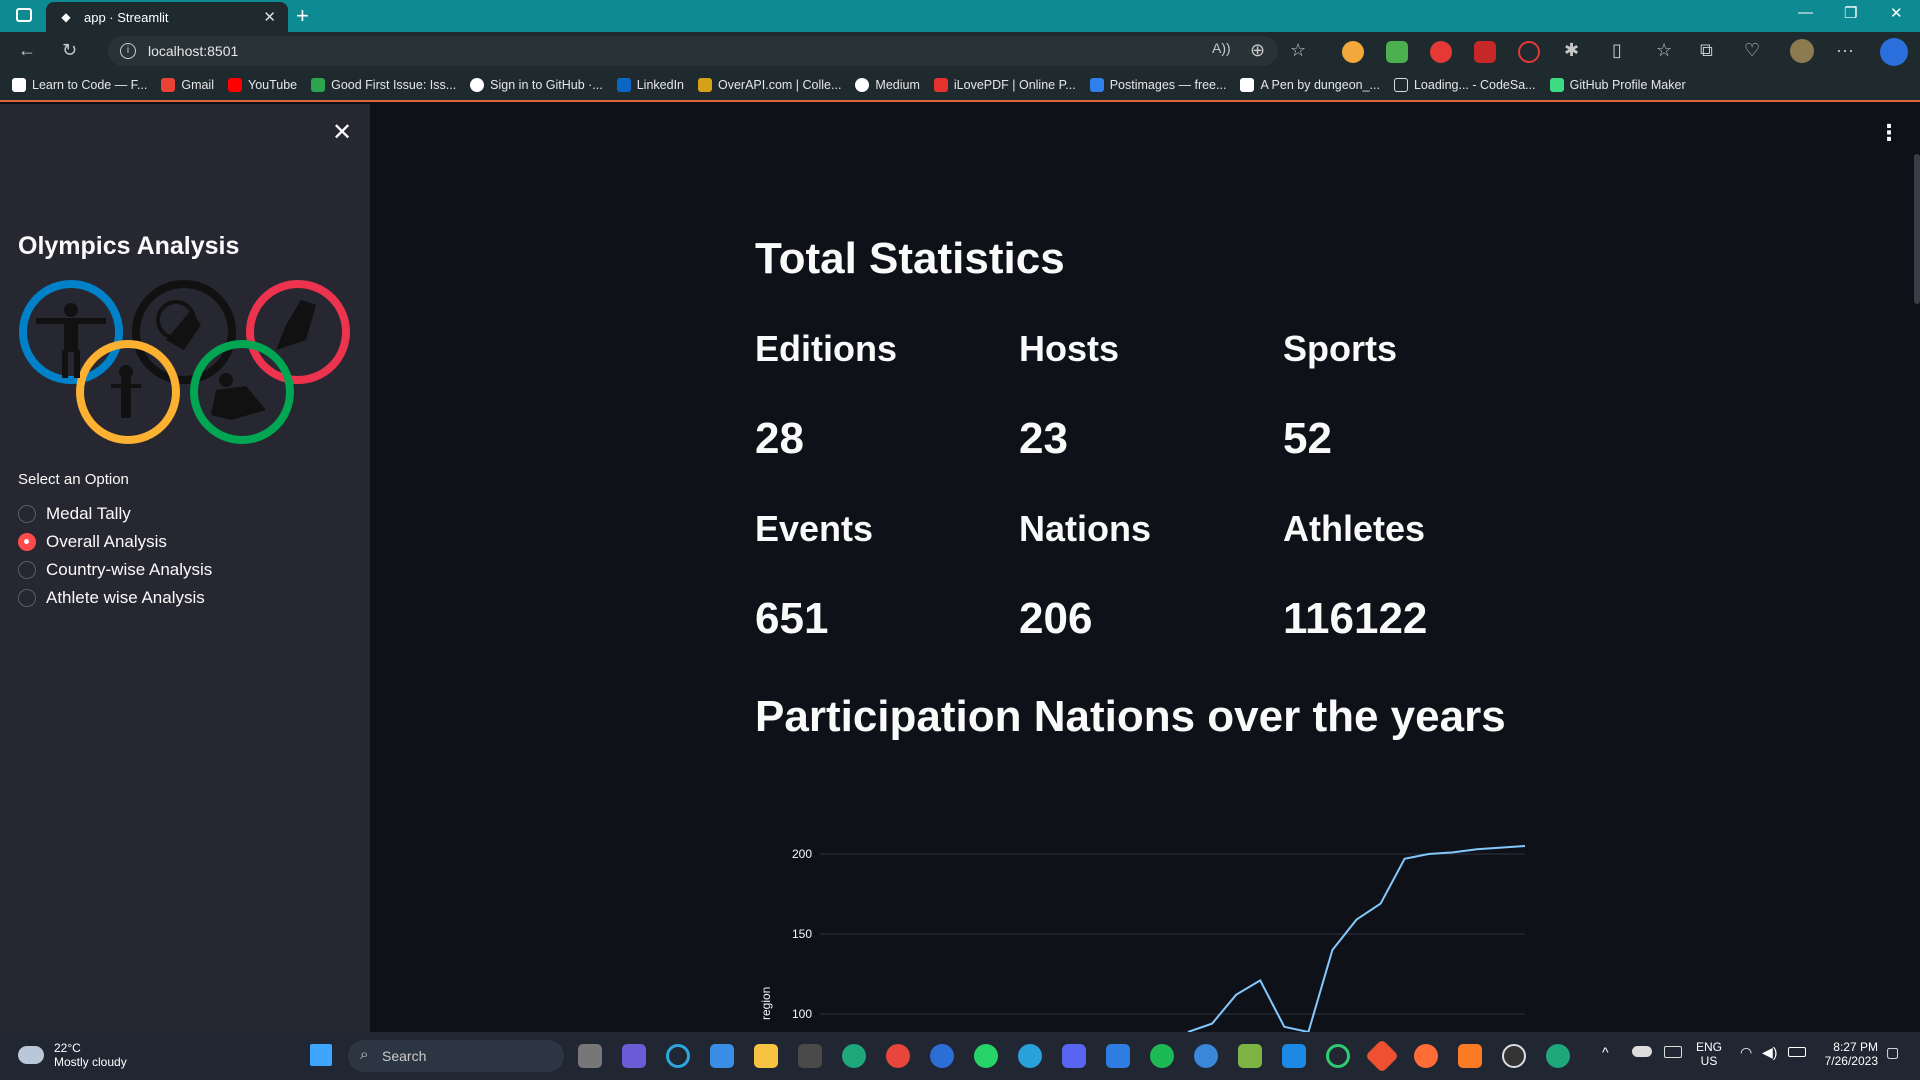 This screenshot has height=1080, width=1920. Describe the element at coordinates (27, 50) in the screenshot. I see `back-icon: ←` at that location.